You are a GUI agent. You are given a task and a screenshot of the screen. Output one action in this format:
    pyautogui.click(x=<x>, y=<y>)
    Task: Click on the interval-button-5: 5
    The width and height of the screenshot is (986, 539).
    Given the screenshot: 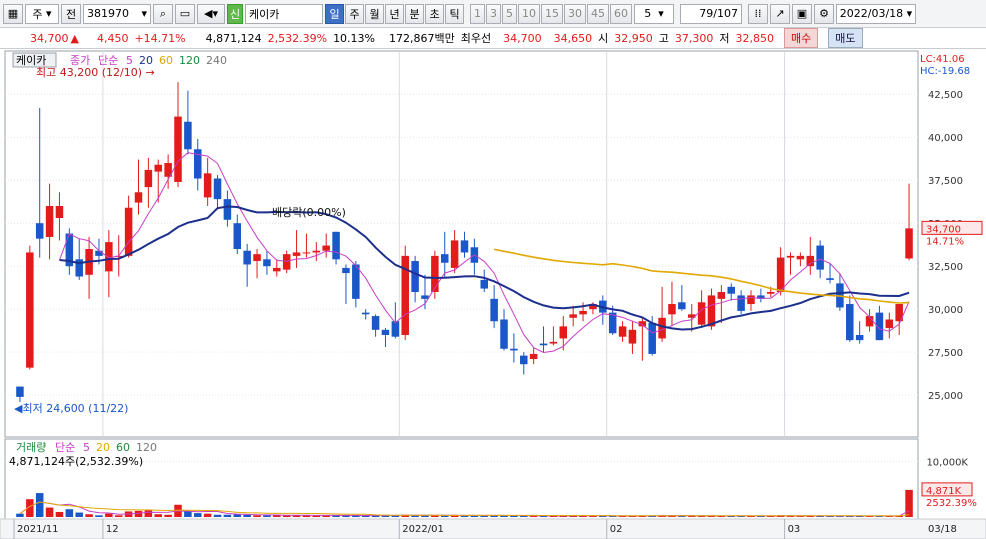 What is the action you would take?
    pyautogui.click(x=509, y=13)
    